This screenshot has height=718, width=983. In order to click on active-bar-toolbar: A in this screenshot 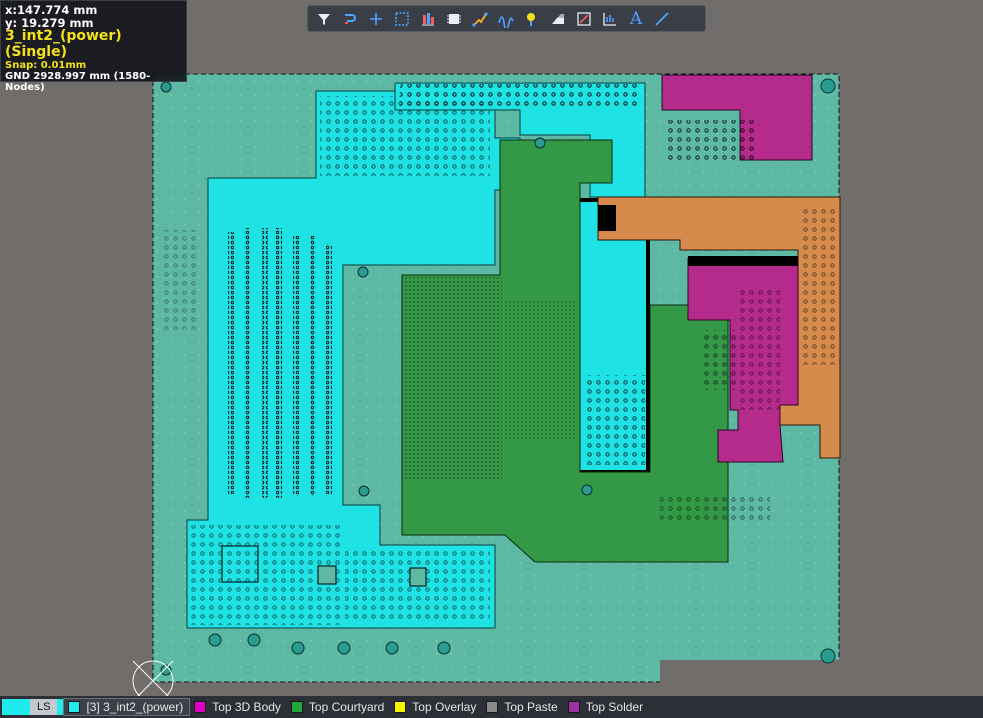, I will do `click(506, 18)`.